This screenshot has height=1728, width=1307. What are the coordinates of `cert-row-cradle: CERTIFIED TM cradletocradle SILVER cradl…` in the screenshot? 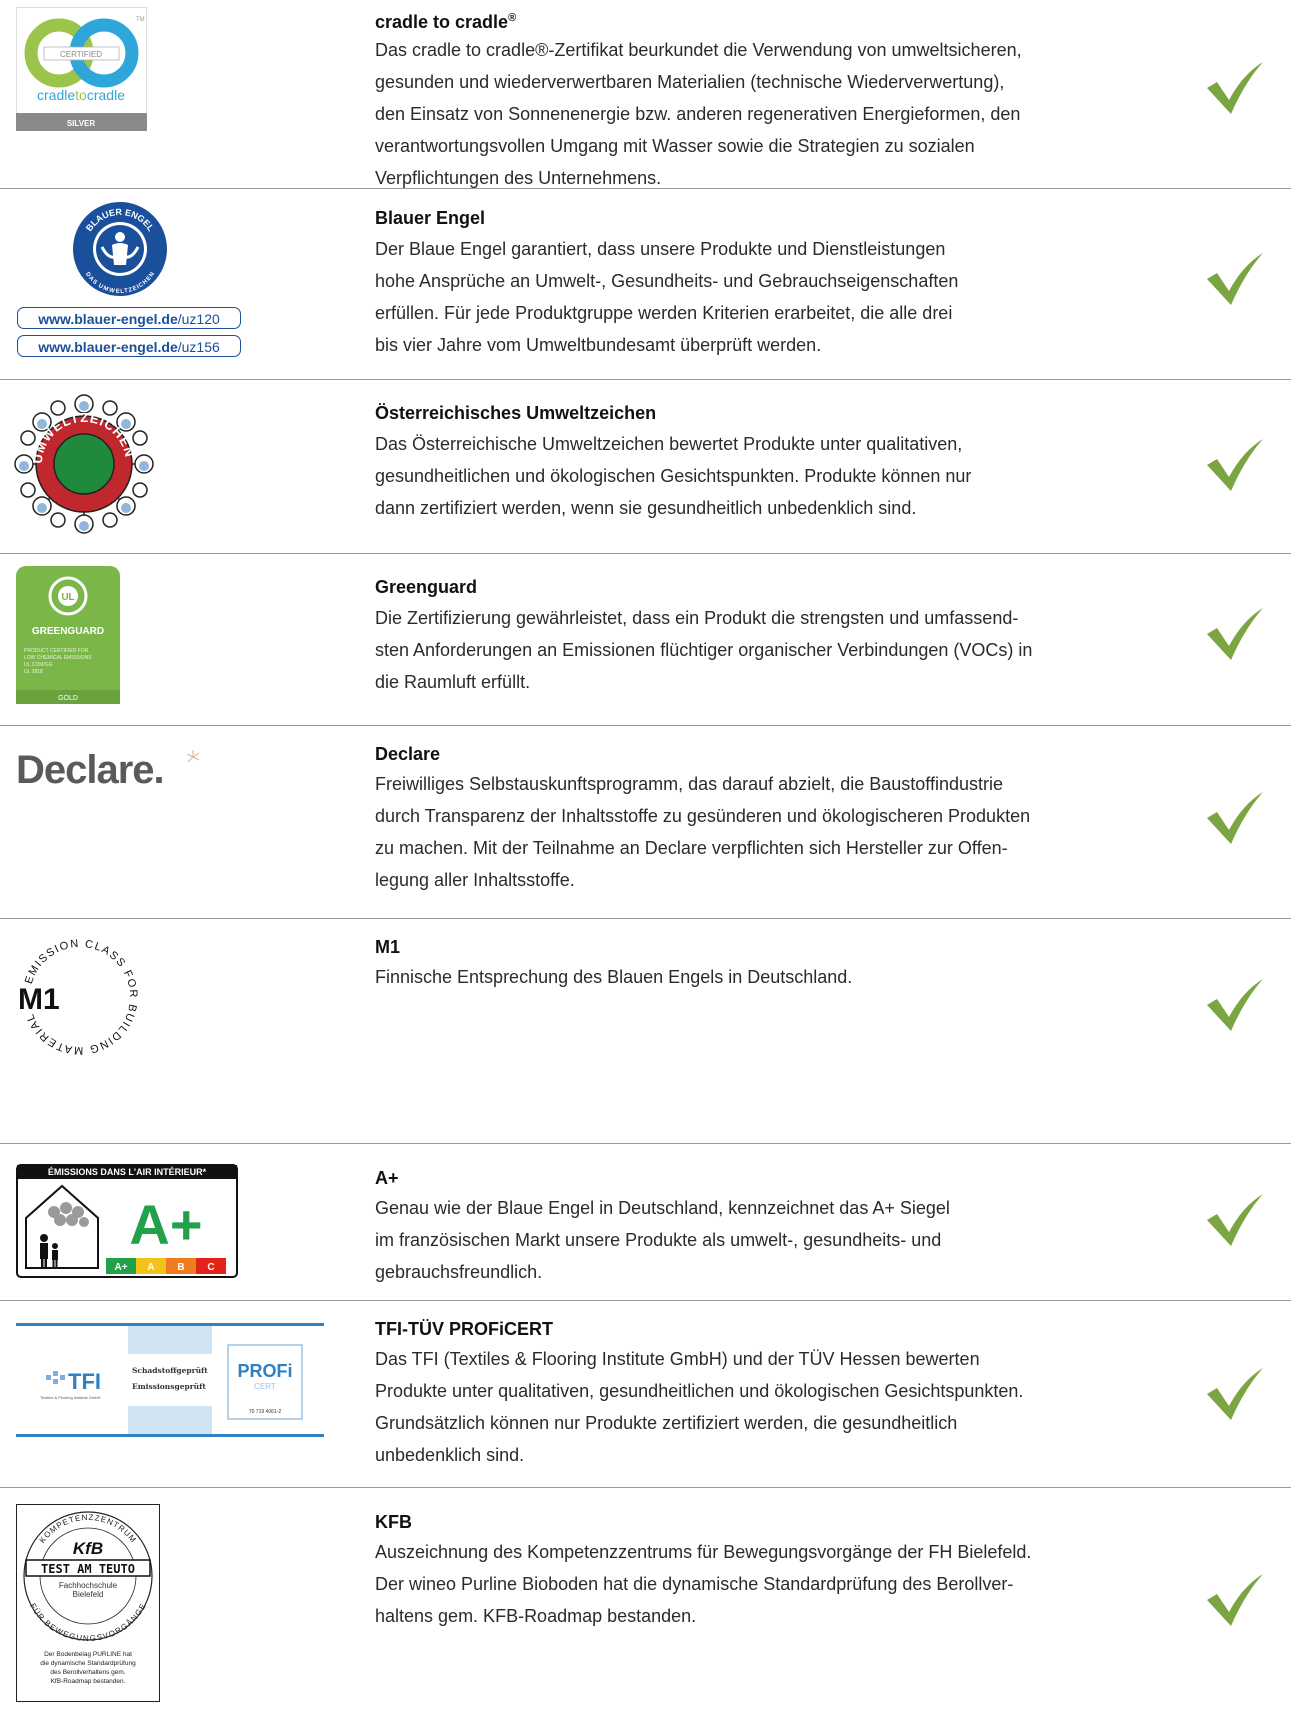 It's located at (653, 94).